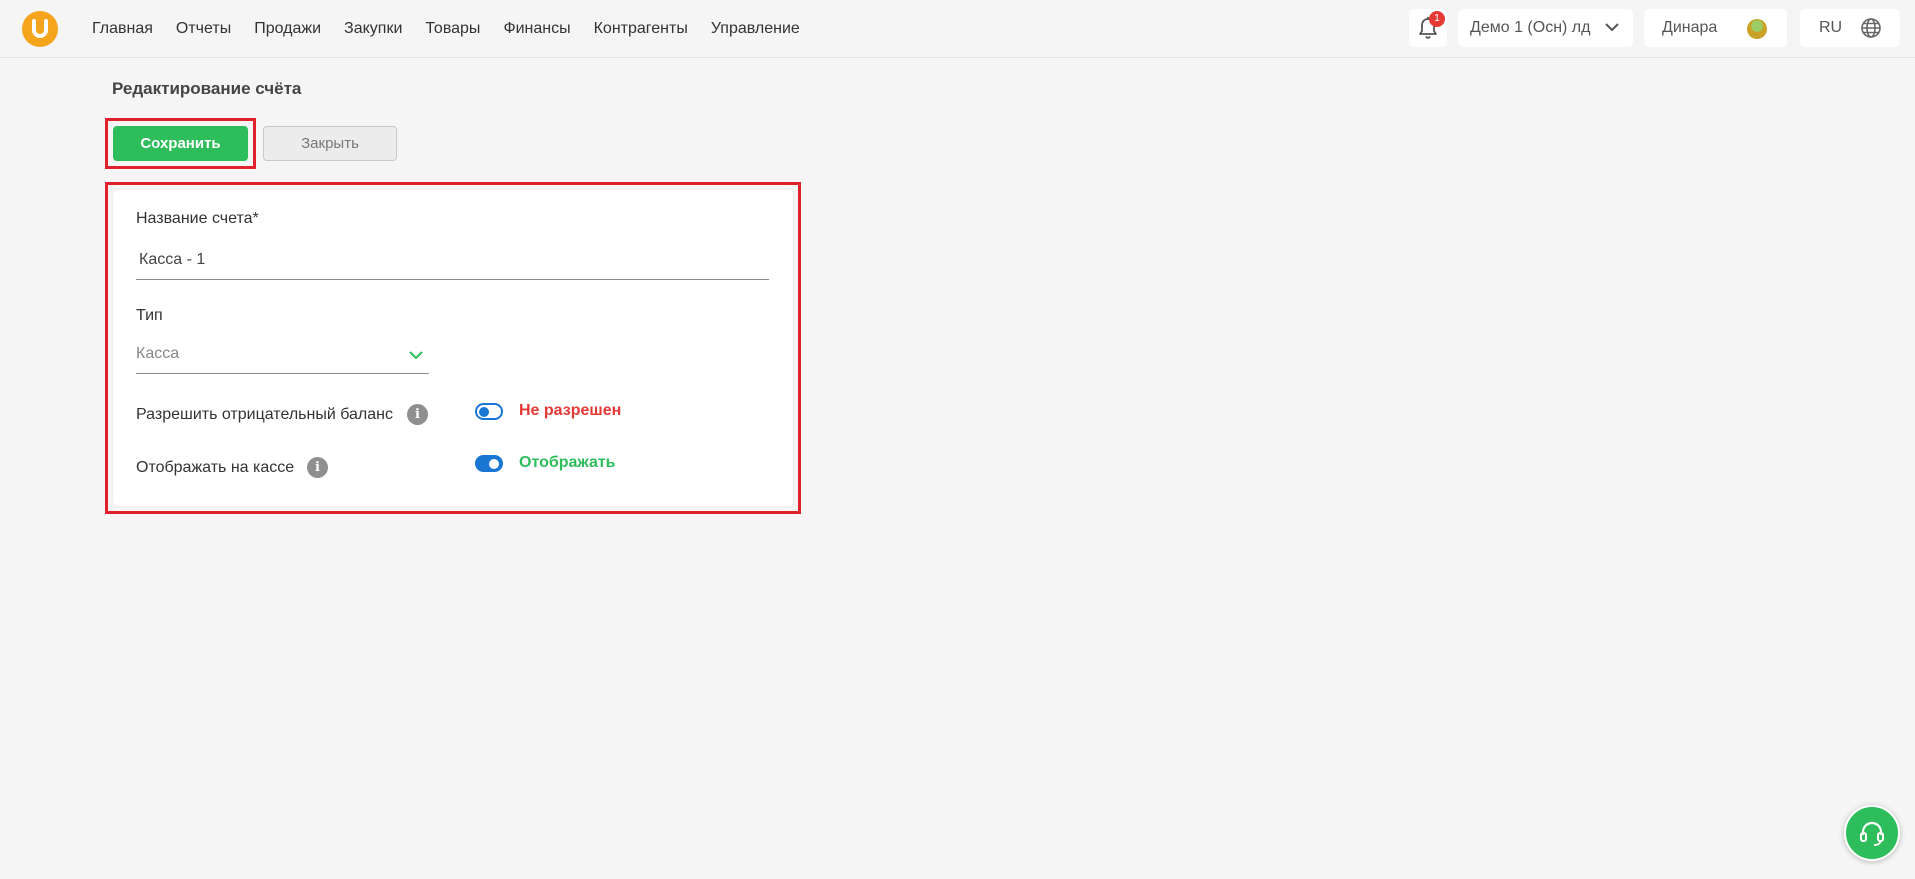 The height and width of the screenshot is (879, 1915). I want to click on notification-badge: 1, so click(1437, 19).